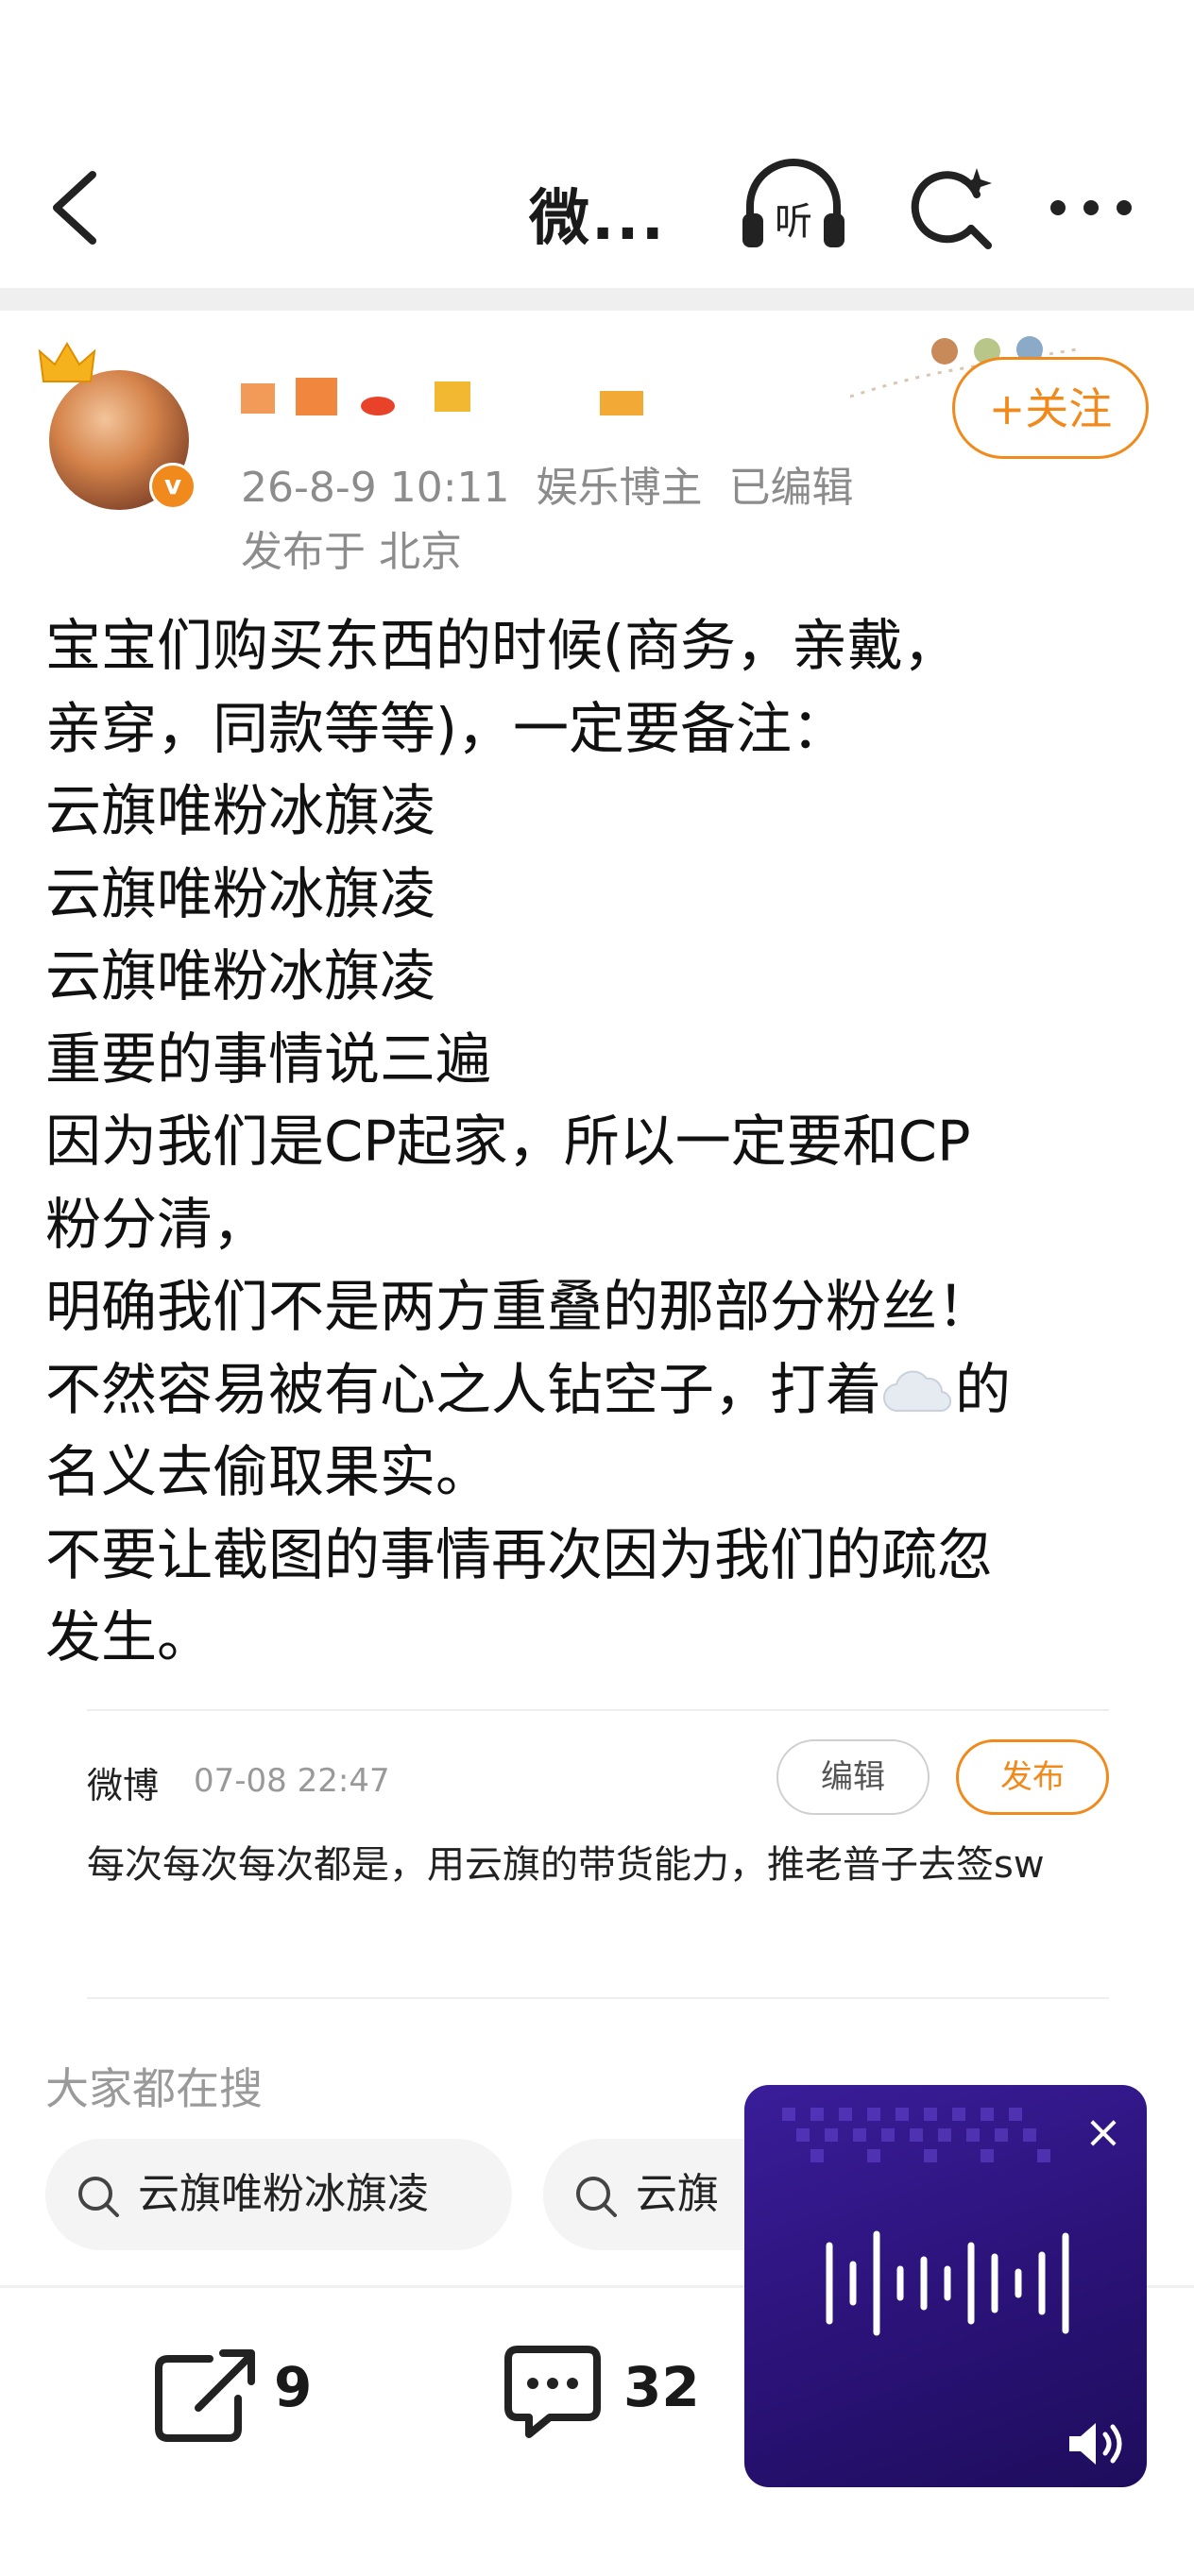 The image size is (1194, 2576). I want to click on body-line: 不要让截图的事情再次因为我们的疏忽, so click(519, 1554).